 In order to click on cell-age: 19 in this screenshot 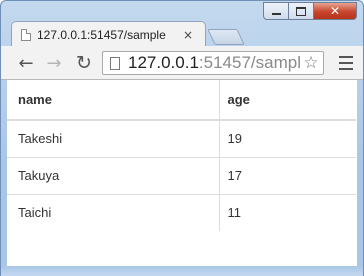, I will do `click(287, 138)`.